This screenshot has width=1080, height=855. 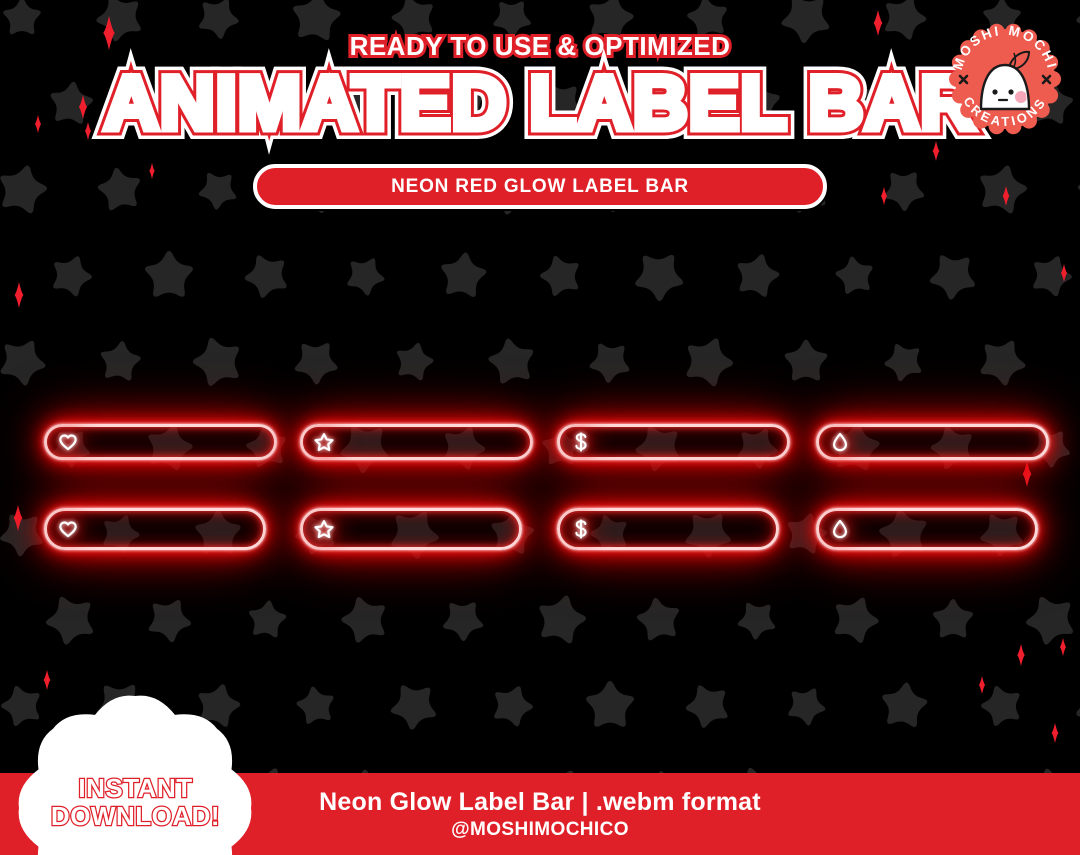 I want to click on instant-download-badge: INSTANT DOWNLOAD!, so click(x=135, y=772).